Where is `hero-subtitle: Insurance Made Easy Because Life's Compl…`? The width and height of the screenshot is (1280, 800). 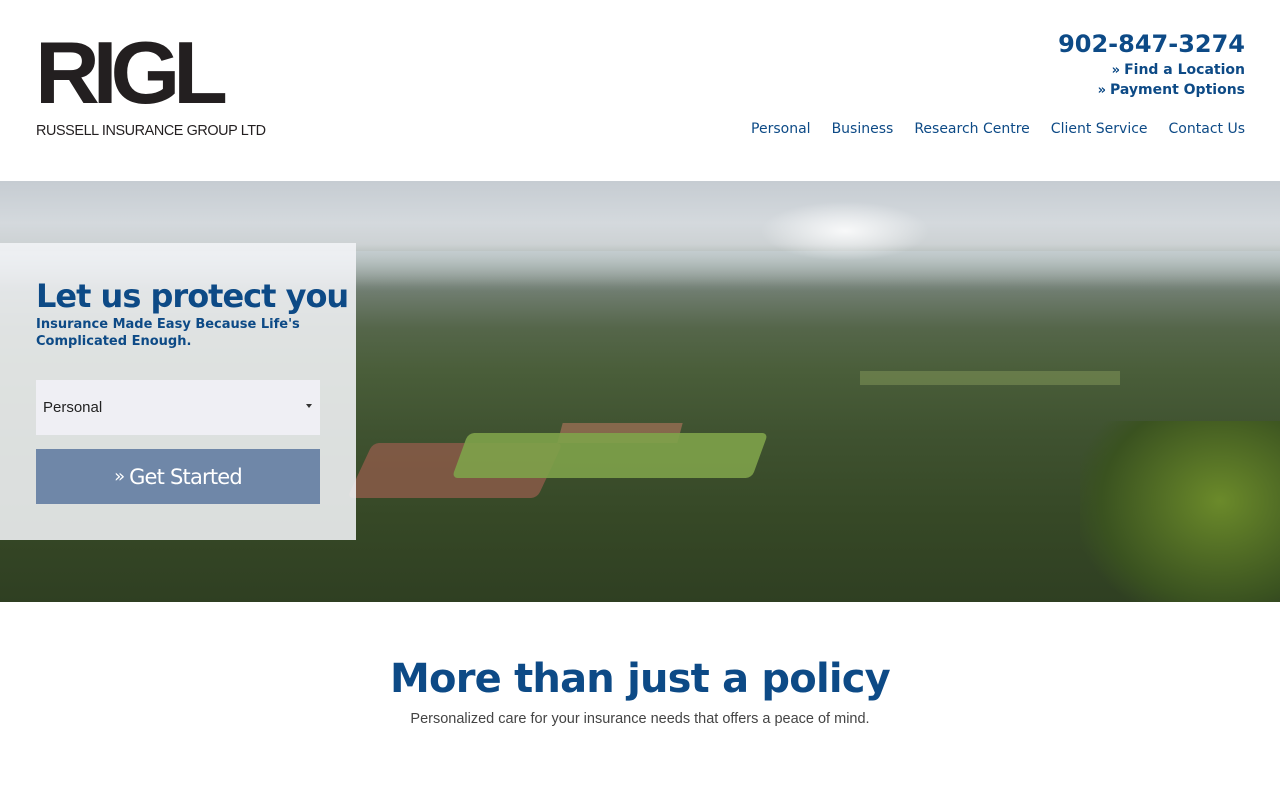 hero-subtitle: Insurance Made Easy Because Life's Compl… is located at coordinates (168, 333).